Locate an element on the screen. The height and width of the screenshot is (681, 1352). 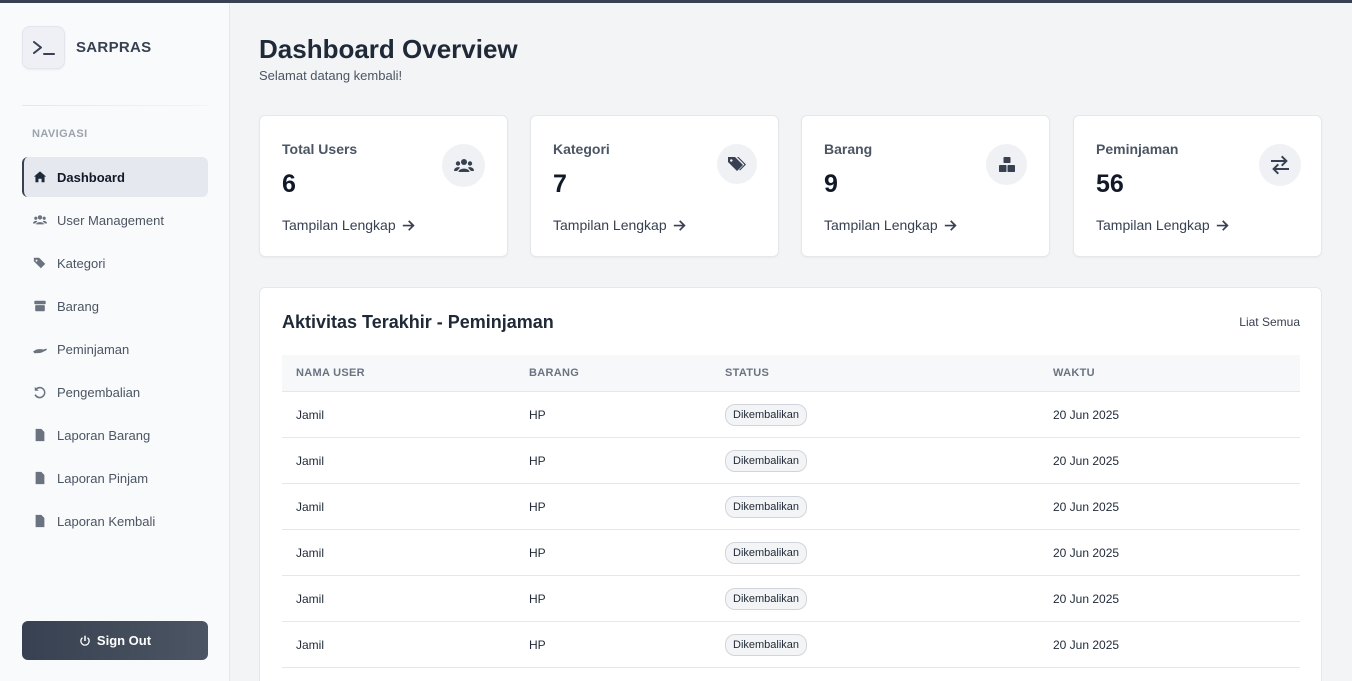
nav-heading: NAVIGASI is located at coordinates (60, 134).